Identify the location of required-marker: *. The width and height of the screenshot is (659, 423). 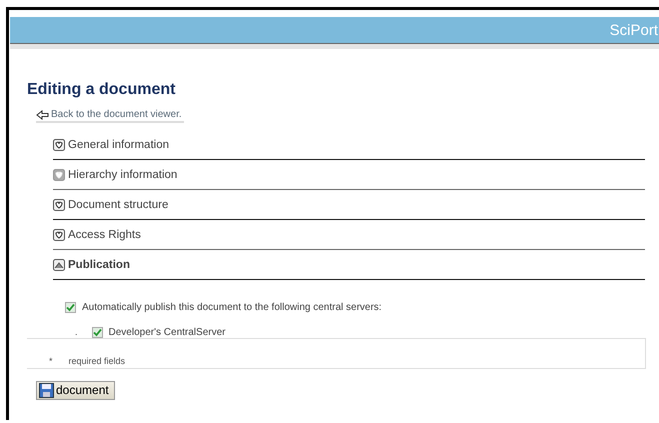
(51, 361).